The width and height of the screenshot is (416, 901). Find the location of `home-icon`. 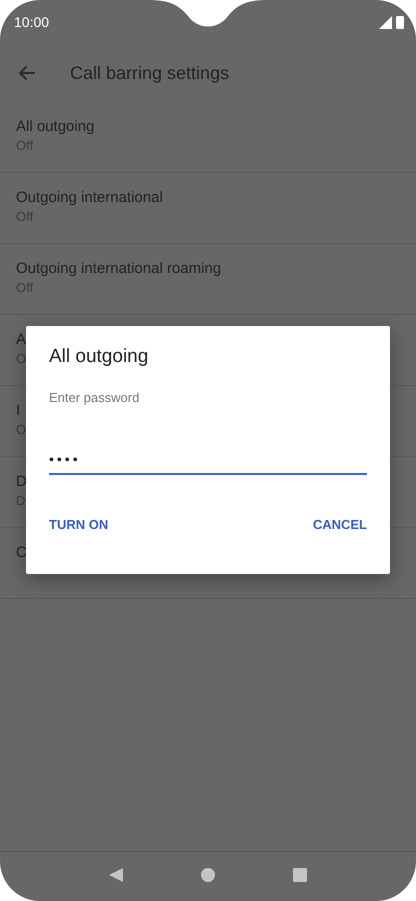

home-icon is located at coordinates (208, 875).